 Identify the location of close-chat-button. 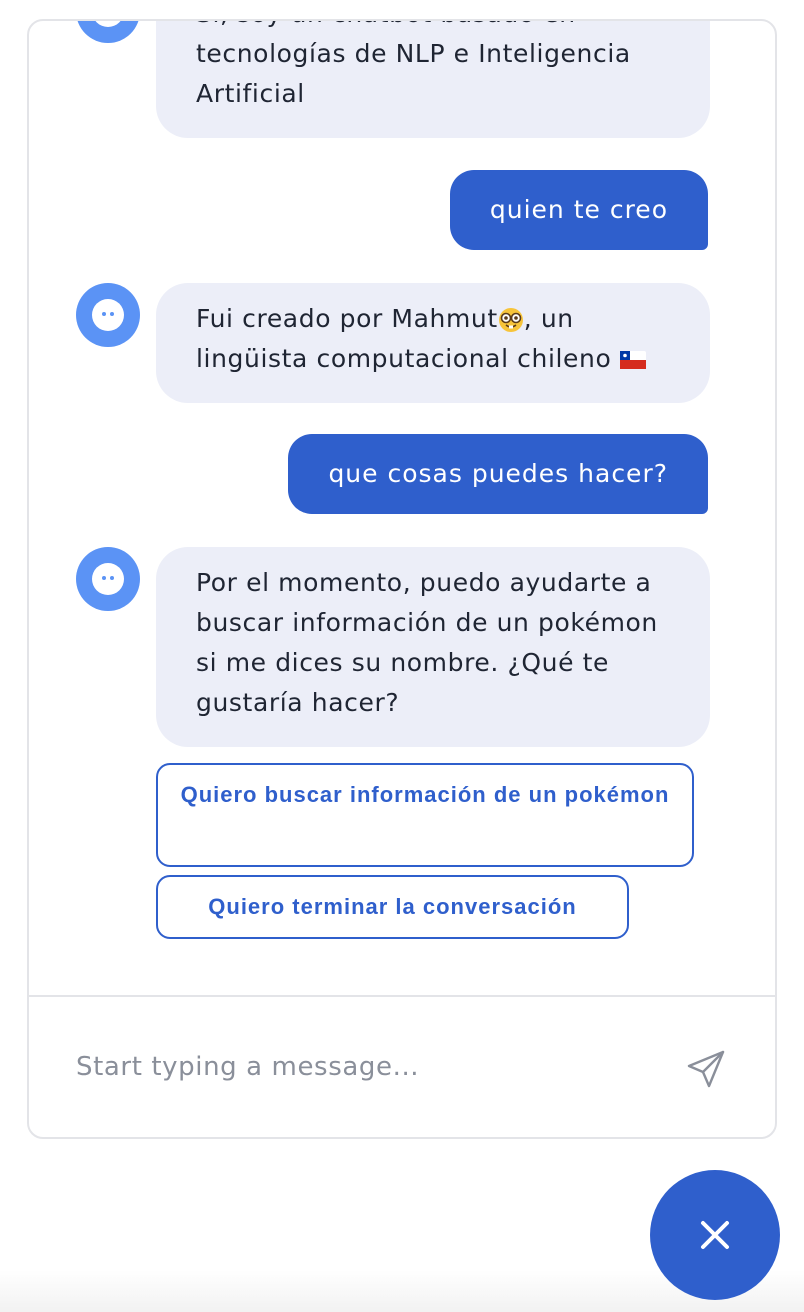
(715, 1235).